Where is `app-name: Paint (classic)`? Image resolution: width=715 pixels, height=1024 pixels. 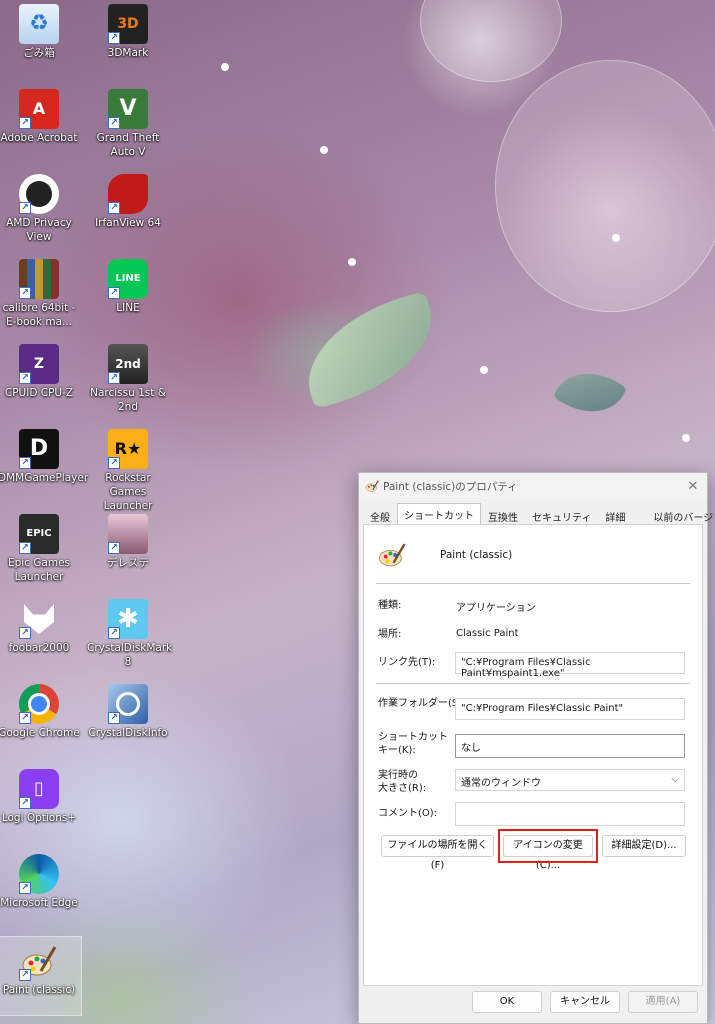 app-name: Paint (classic) is located at coordinates (476, 555).